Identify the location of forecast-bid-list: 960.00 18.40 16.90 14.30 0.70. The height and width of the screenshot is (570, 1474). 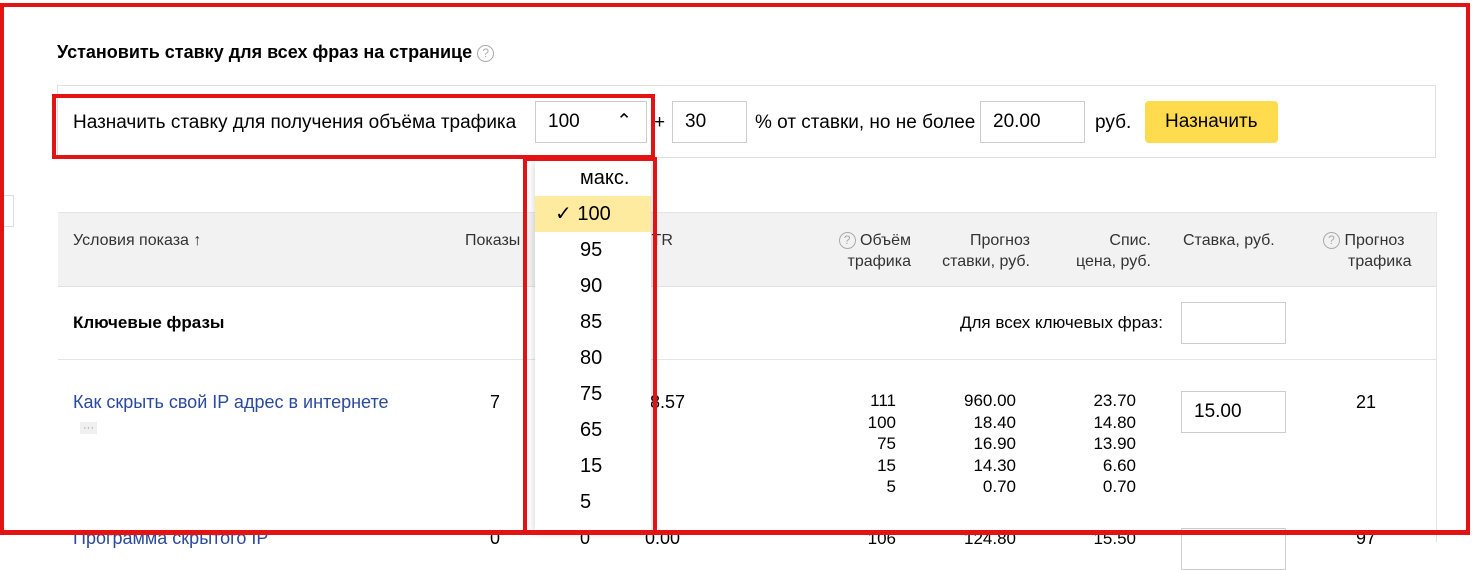
(973, 444).